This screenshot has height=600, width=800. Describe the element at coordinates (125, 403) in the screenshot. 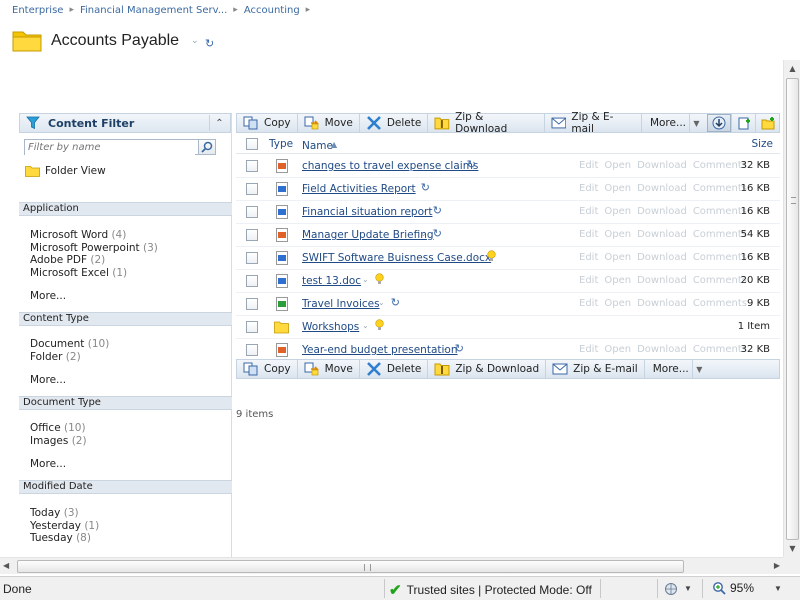

I see `filter-section-document-type: Document Type` at that location.